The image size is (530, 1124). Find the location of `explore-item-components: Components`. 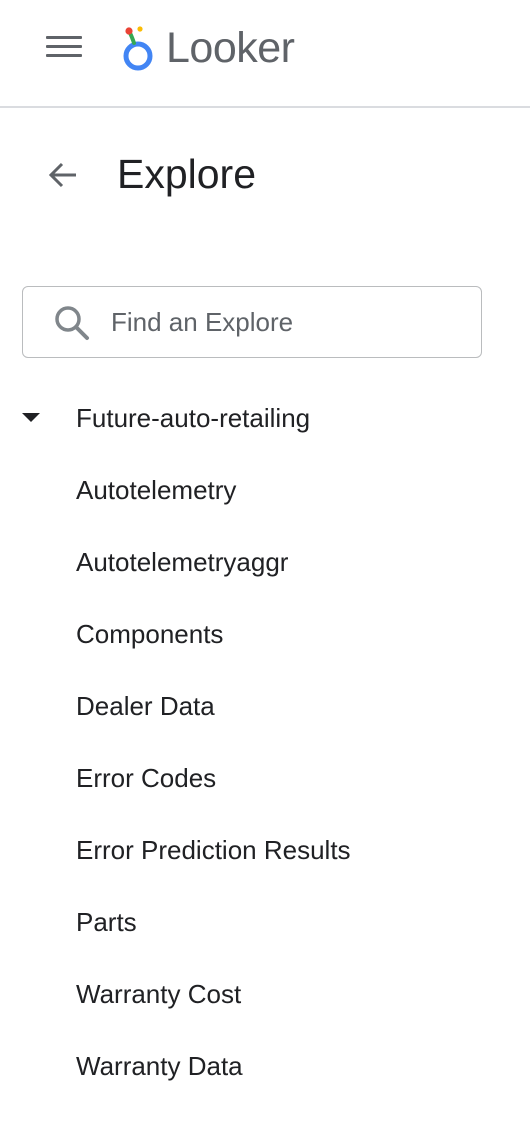

explore-item-components: Components is located at coordinates (265, 634).